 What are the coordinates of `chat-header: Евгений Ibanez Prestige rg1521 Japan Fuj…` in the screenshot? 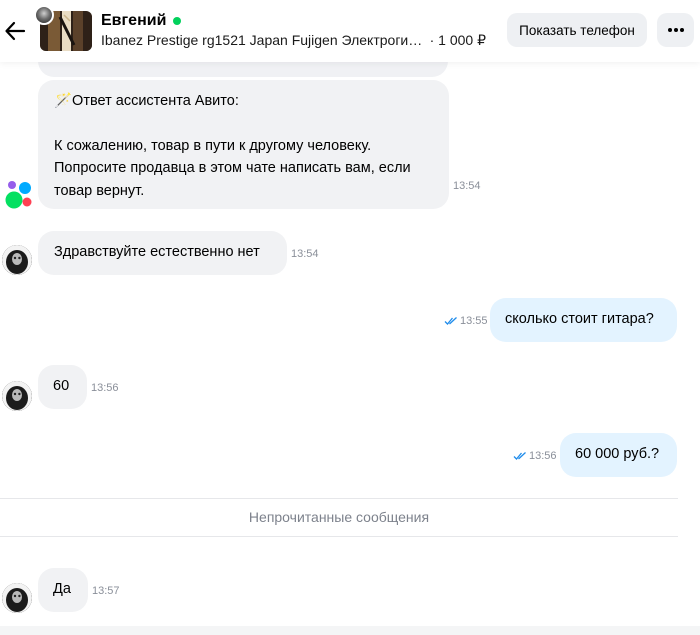 It's located at (350, 31).